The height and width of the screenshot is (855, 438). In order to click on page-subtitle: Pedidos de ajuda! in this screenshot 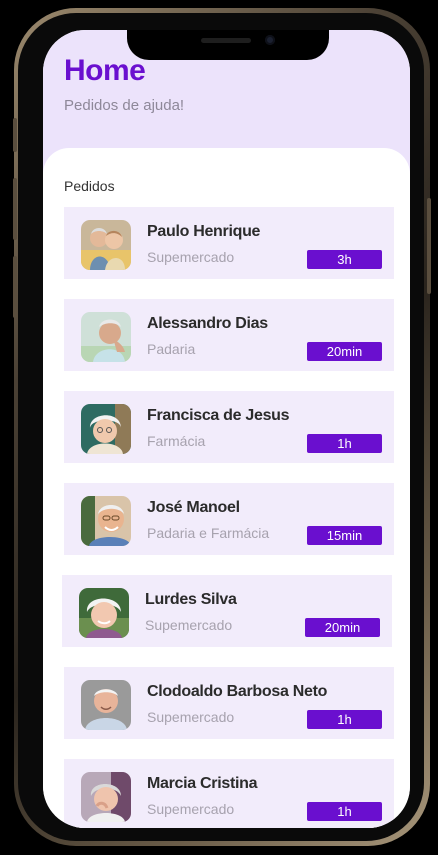, I will do `click(124, 105)`.